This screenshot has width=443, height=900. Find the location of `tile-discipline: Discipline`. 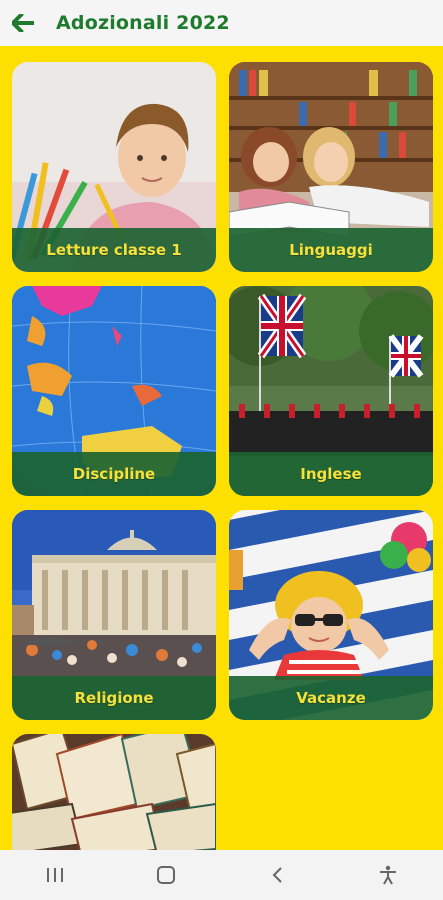

tile-discipline: Discipline is located at coordinates (114, 391).